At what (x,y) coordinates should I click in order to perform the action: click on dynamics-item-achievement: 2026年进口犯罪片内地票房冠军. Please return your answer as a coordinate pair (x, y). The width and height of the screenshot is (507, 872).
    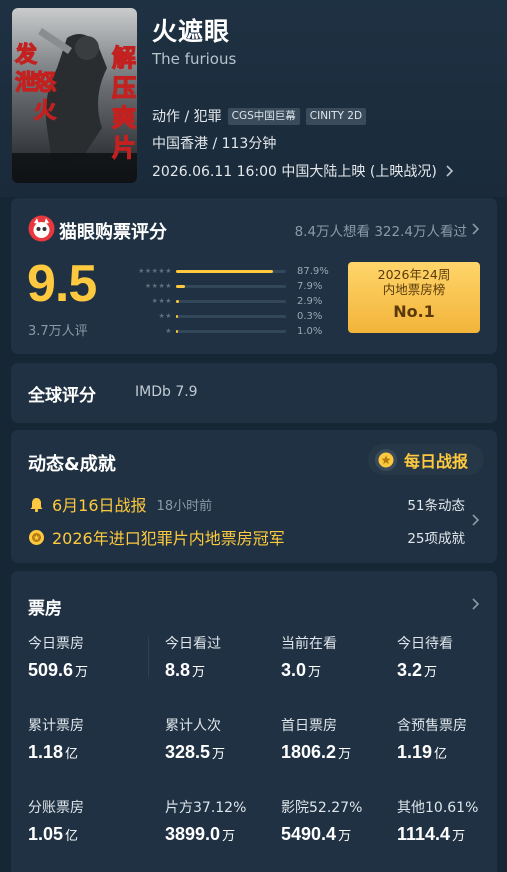
    Looking at the image, I should click on (156, 537).